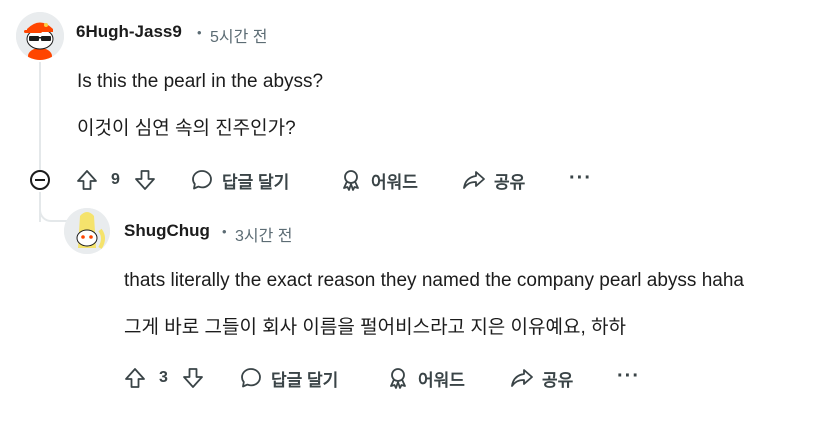 The image size is (827, 421). What do you see at coordinates (239, 35) in the screenshot?
I see `comment-timestamp: 5시간 전` at bounding box center [239, 35].